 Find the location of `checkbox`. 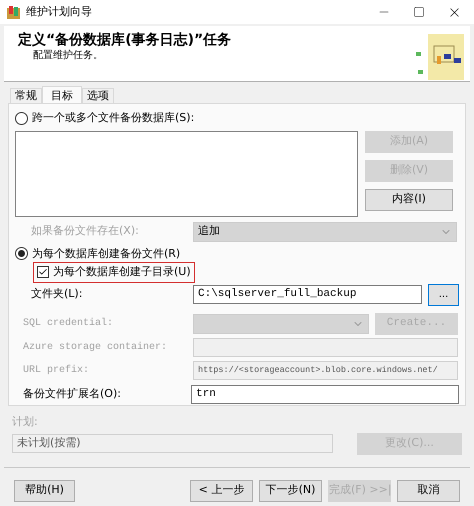

checkbox is located at coordinates (43, 272).